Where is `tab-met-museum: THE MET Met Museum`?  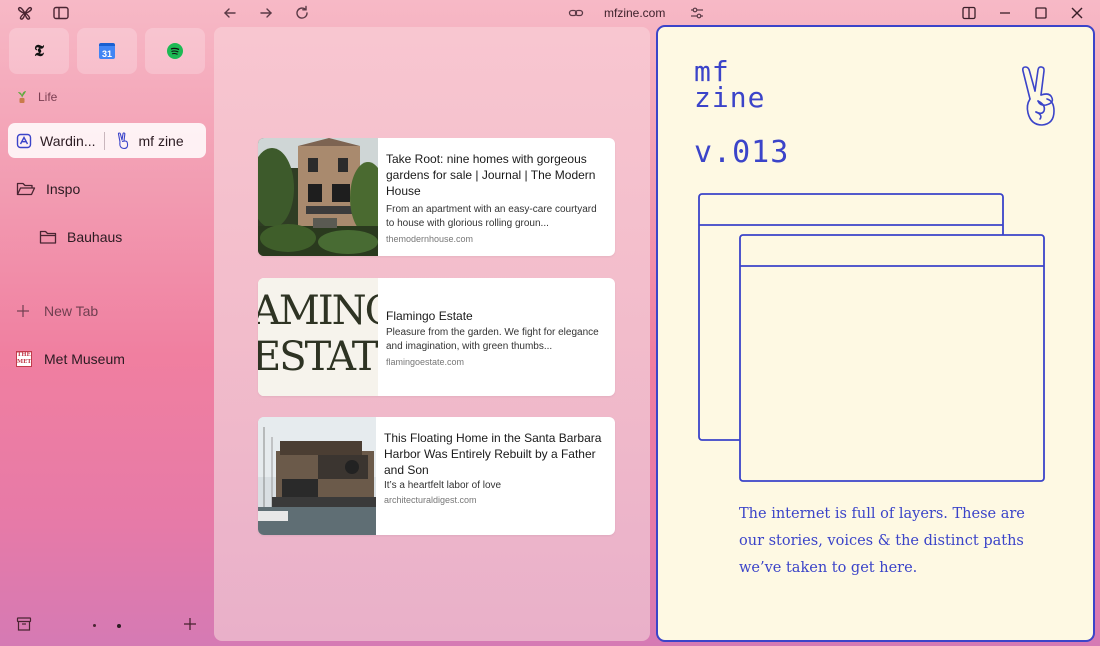
tab-met-museum: THE MET Met Museum is located at coordinates (70, 359).